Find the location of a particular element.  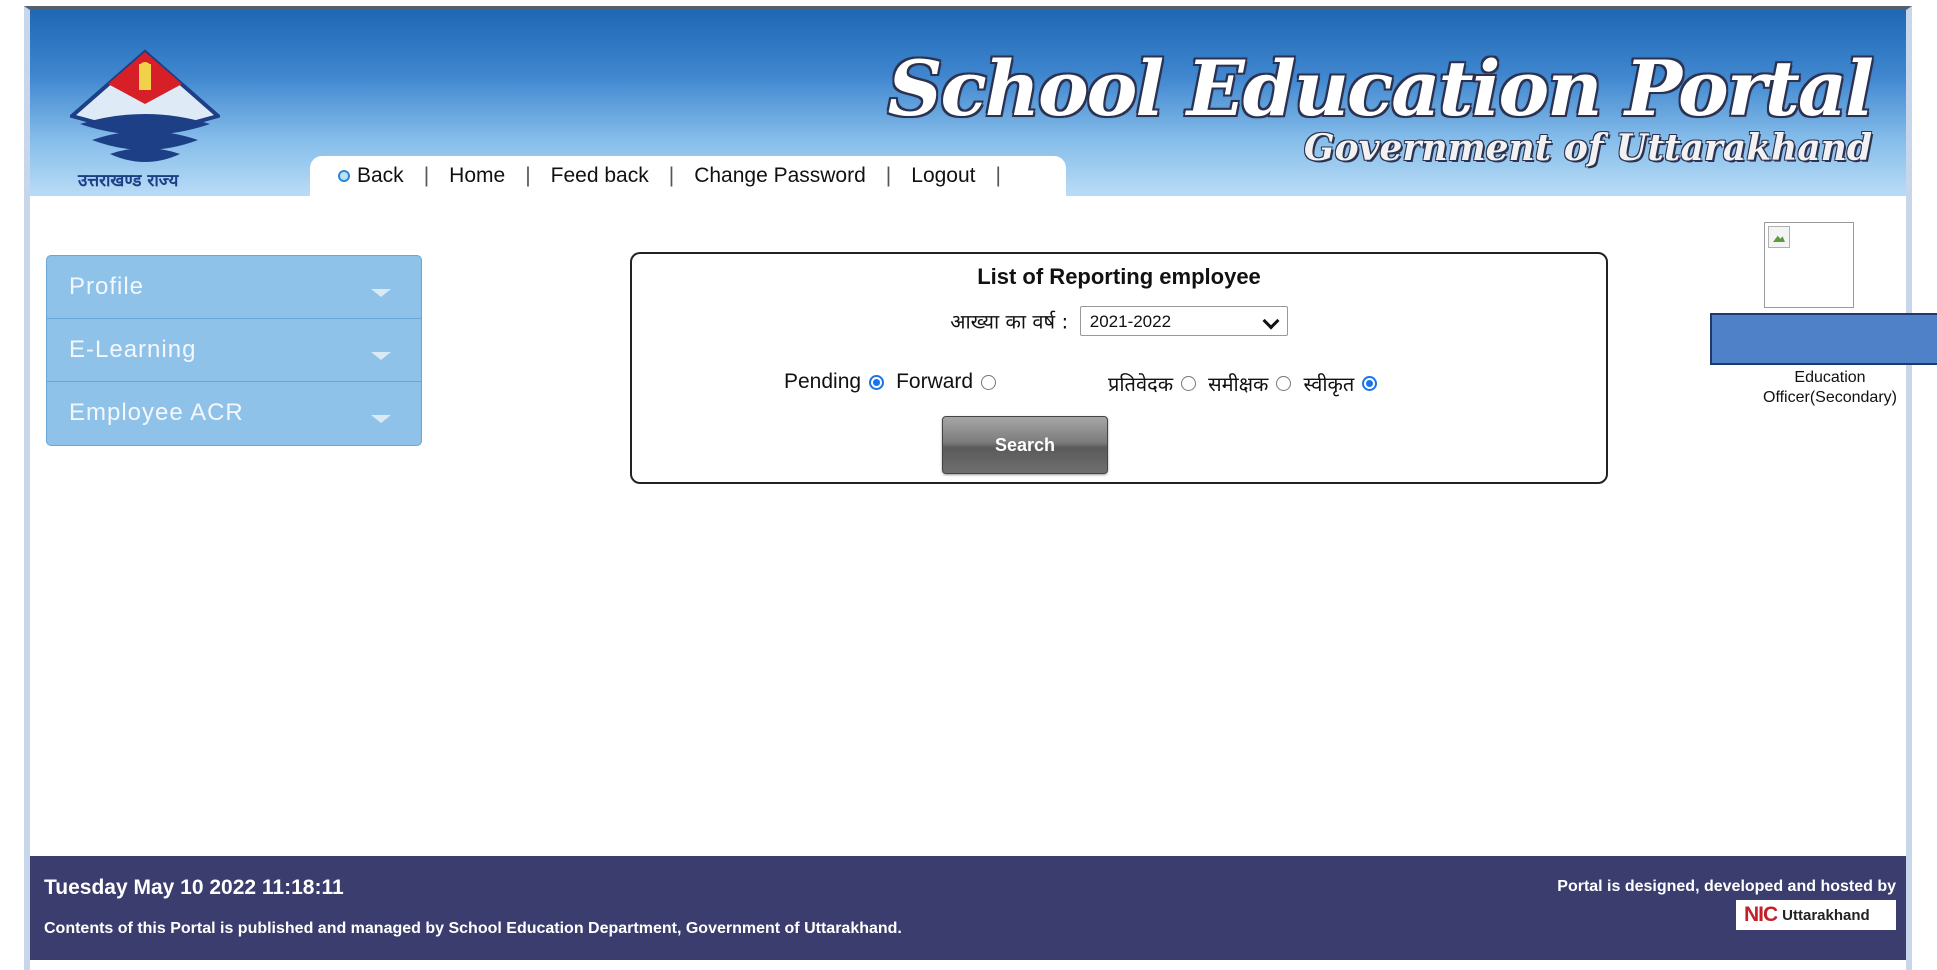

radio-label-pending: Pending is located at coordinates (823, 381).